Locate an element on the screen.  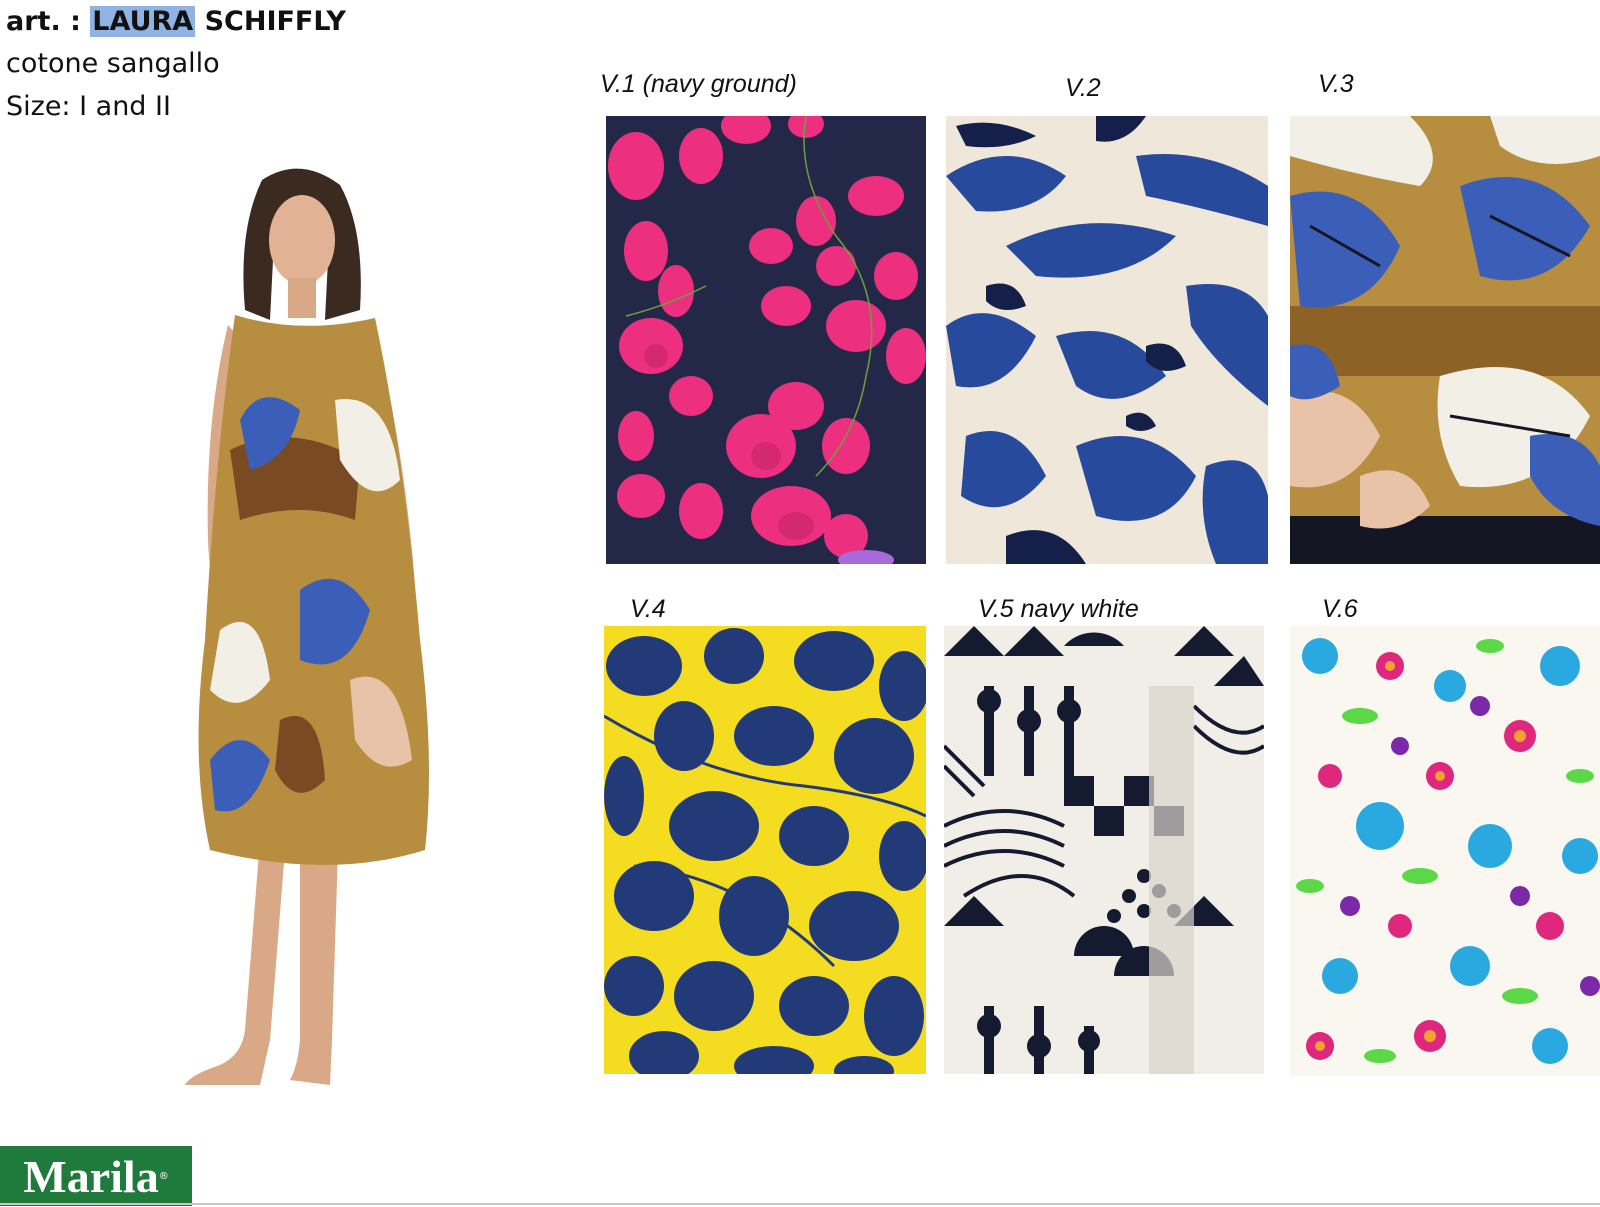
brand-logo: Marila ® is located at coordinates (96, 1176).